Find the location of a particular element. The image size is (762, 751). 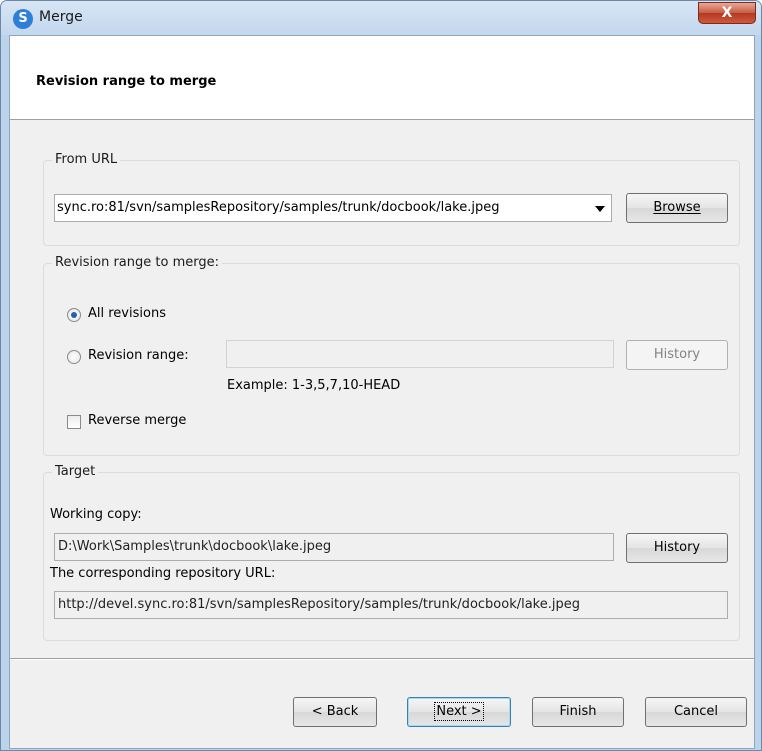

next-button: Next > is located at coordinates (459, 712).